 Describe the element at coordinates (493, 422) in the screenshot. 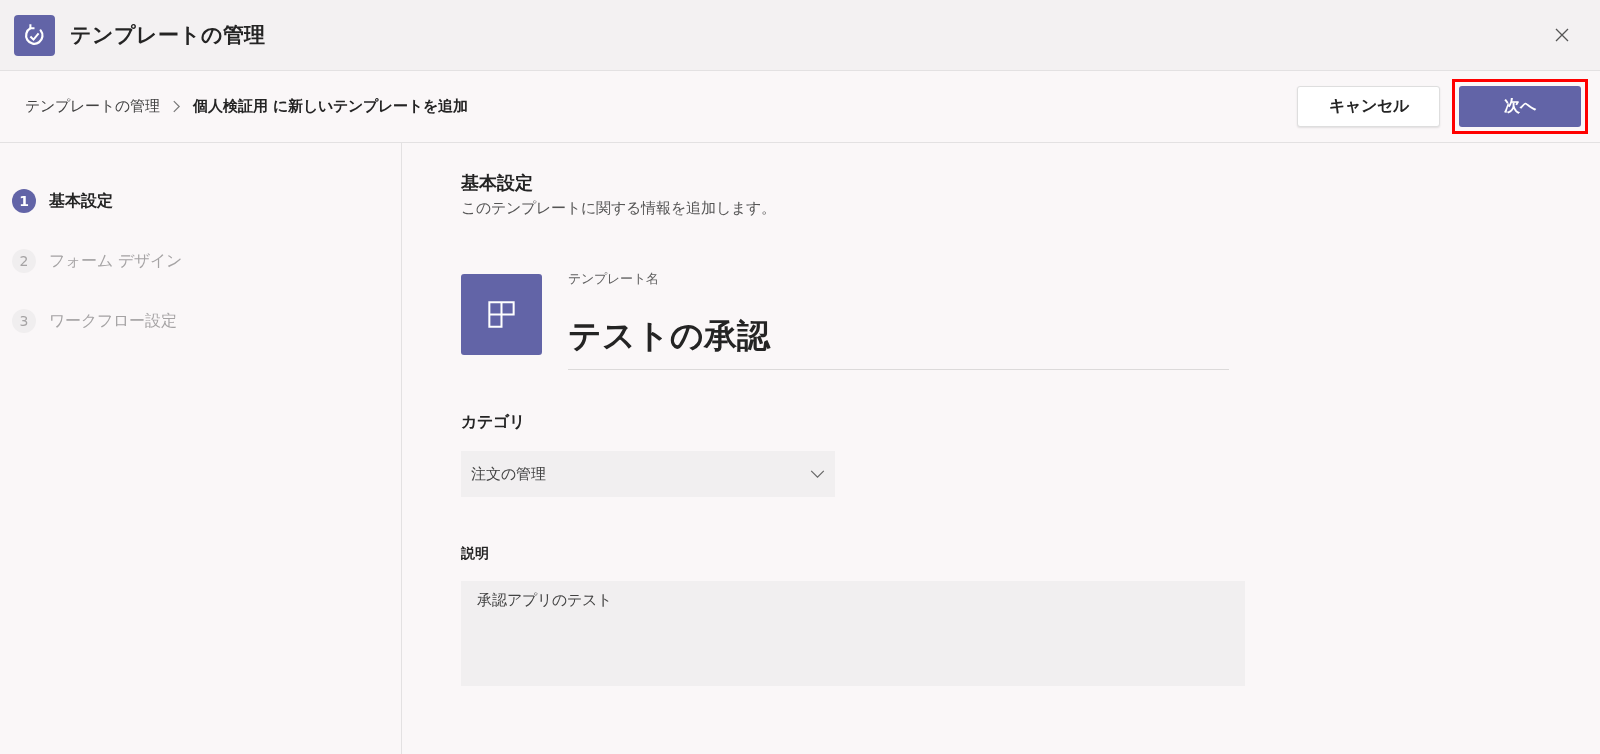

I see `category-label: カテゴリ` at that location.